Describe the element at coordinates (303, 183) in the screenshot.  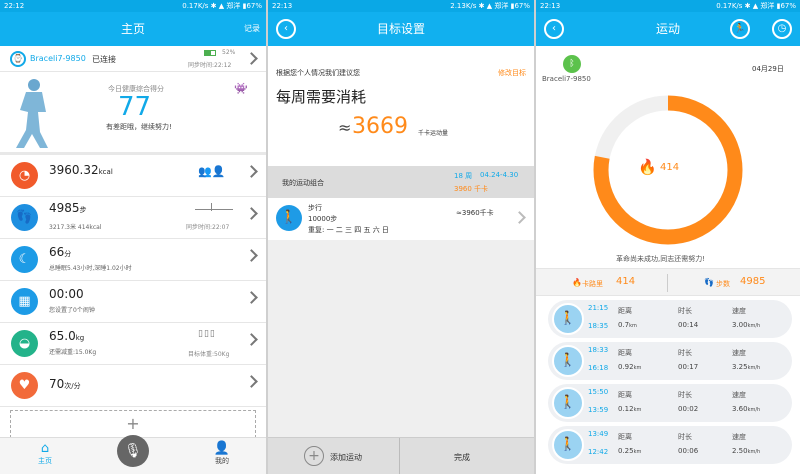
I see `combo-label: 我的运动组合` at that location.